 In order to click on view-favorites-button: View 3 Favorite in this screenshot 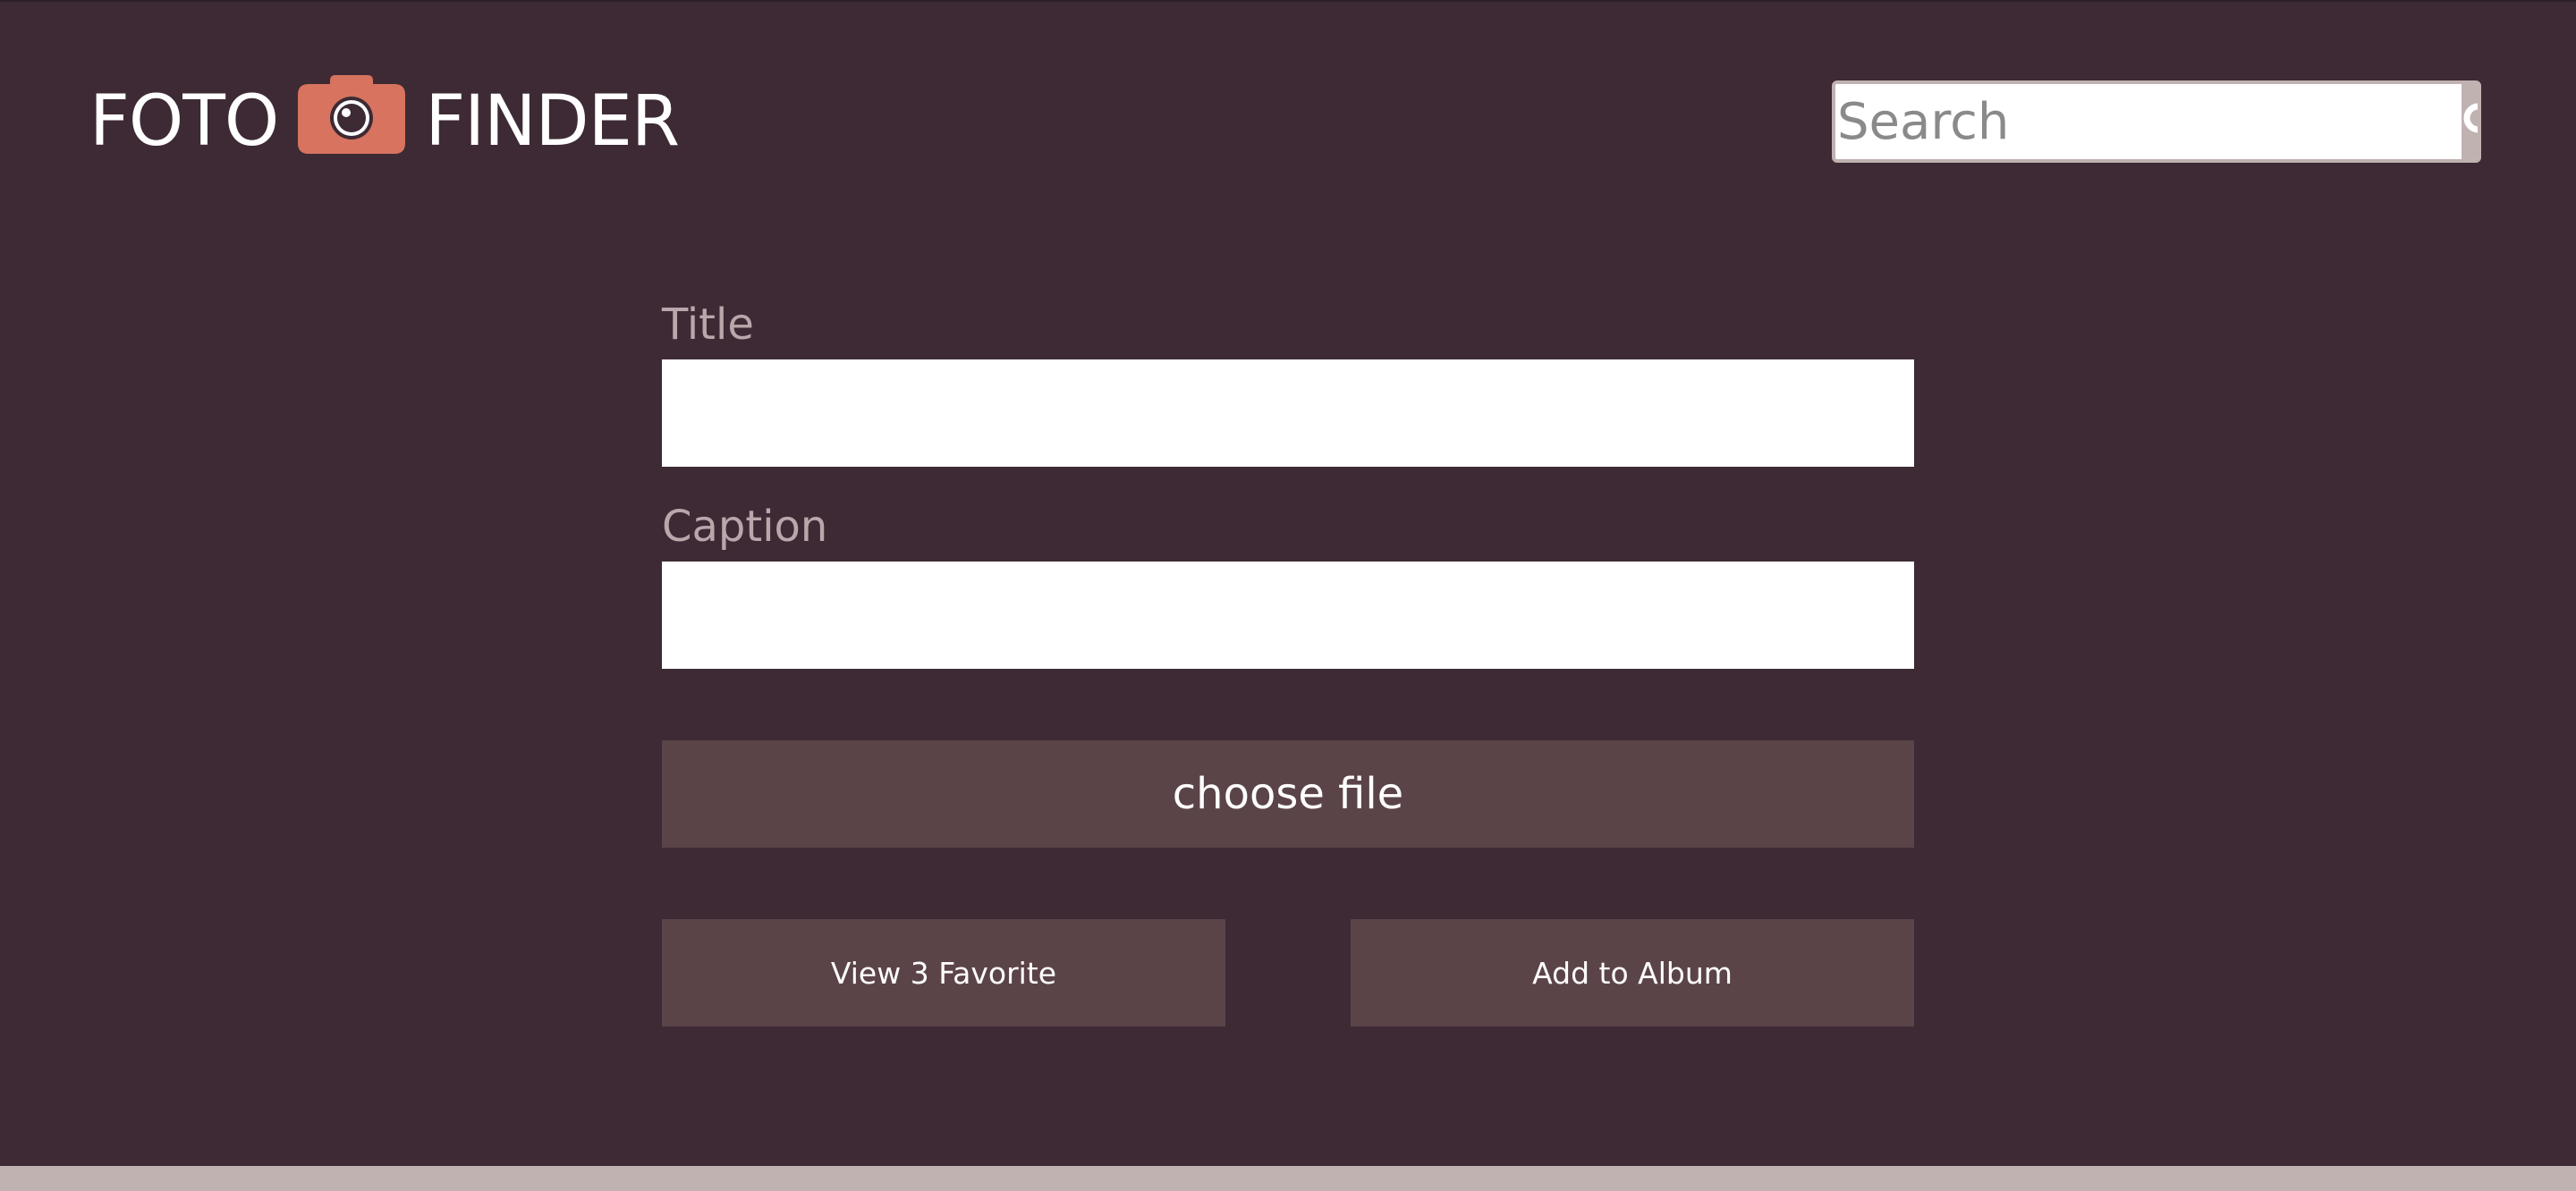, I will do `click(943, 972)`.